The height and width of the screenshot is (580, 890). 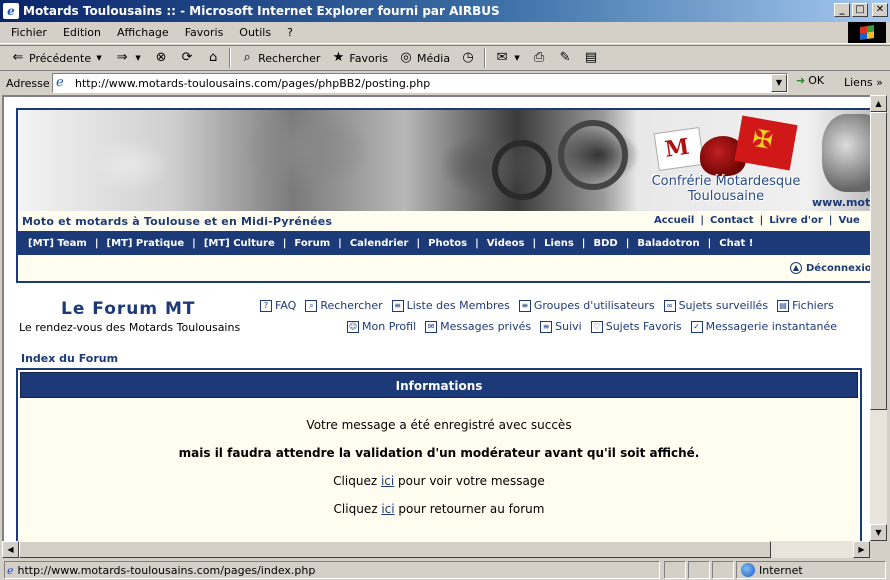 I want to click on back-label: Précédente, so click(x=60, y=58).